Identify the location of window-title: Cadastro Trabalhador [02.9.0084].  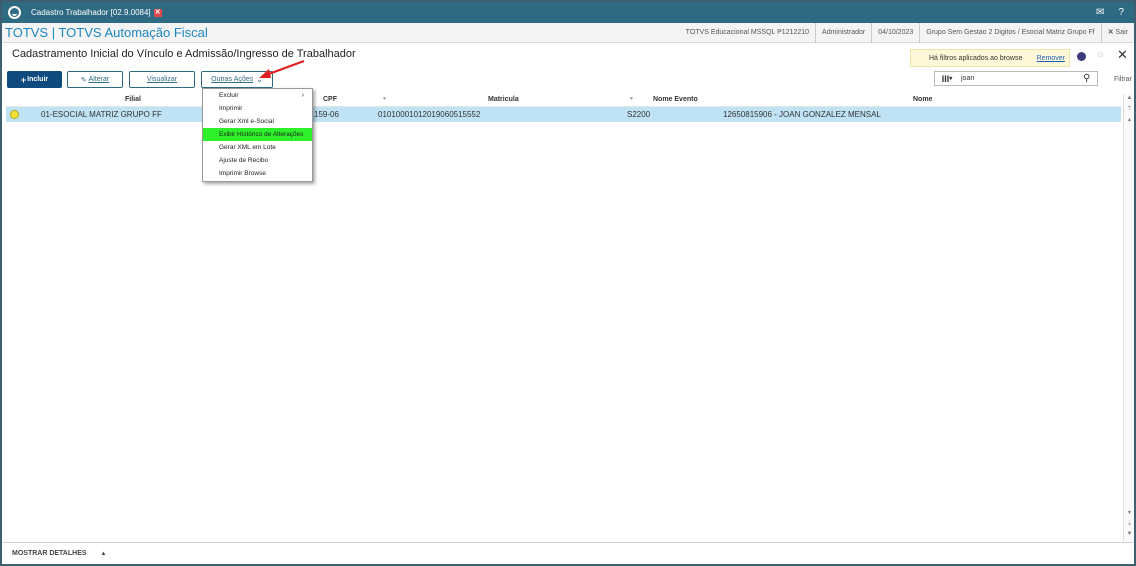
(91, 12).